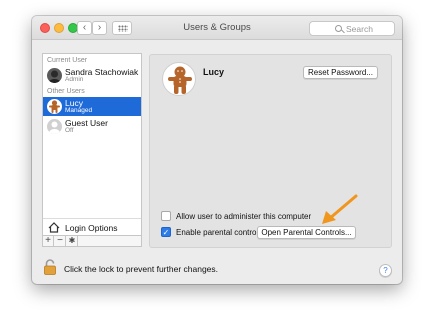 The height and width of the screenshot is (331, 434). I want to click on enable-parental-label: Enable parental controls, so click(219, 232).